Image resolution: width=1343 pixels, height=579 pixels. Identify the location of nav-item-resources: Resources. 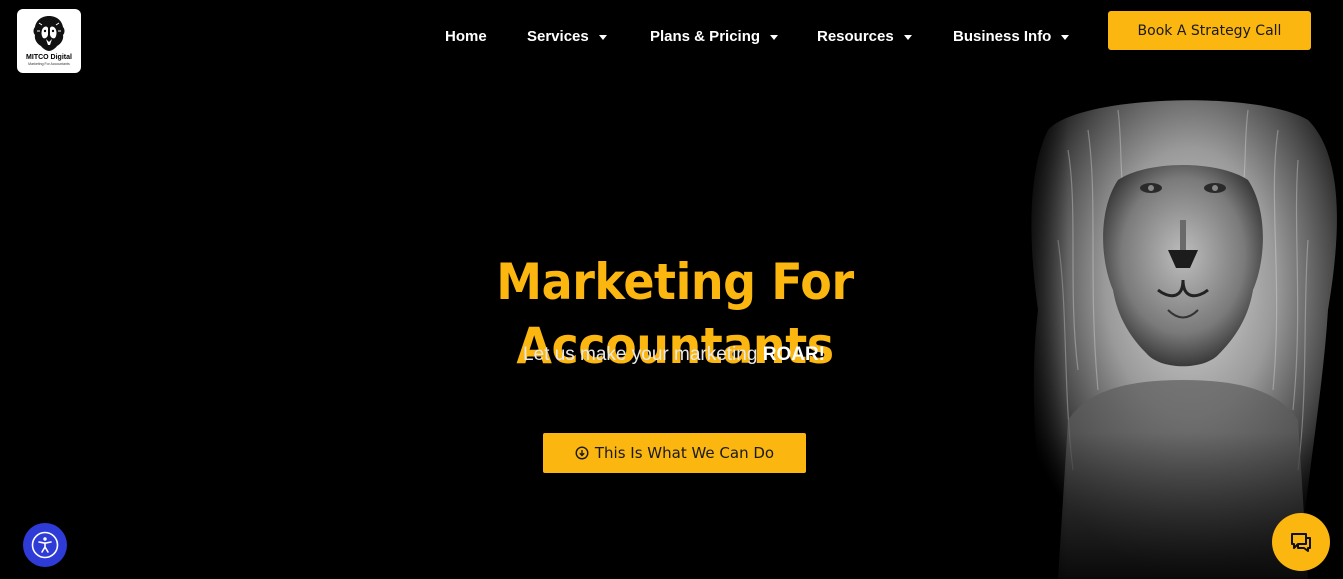
(864, 36).